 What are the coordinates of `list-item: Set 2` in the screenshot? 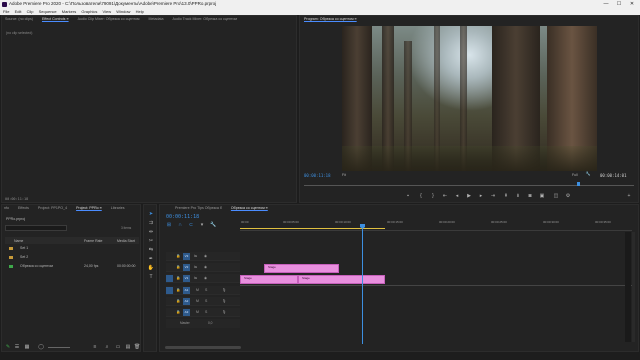 It's located at (24, 257).